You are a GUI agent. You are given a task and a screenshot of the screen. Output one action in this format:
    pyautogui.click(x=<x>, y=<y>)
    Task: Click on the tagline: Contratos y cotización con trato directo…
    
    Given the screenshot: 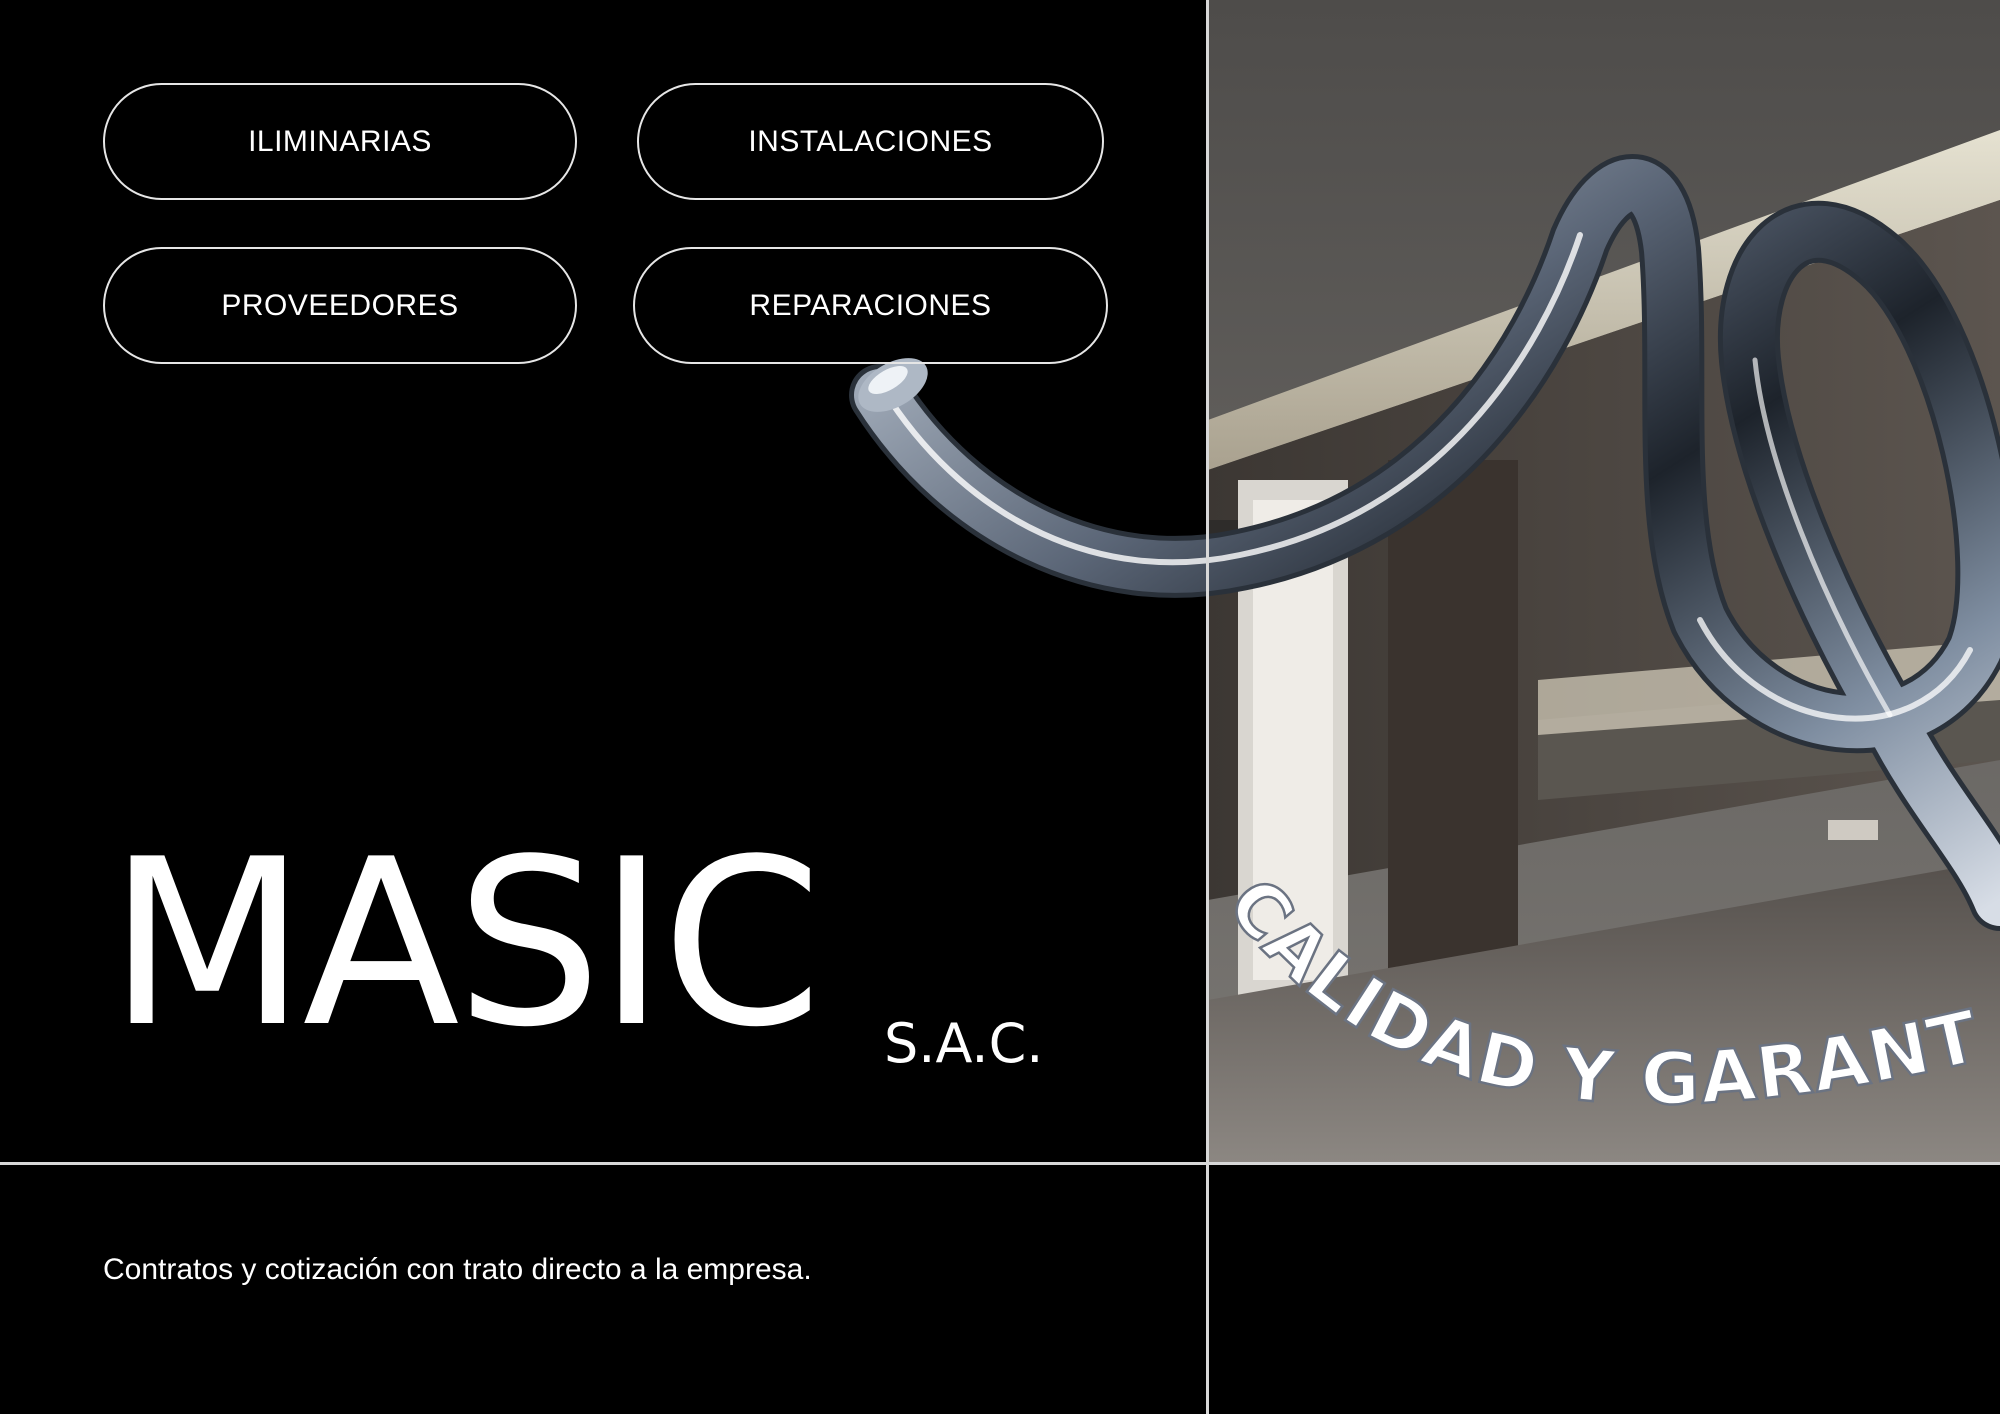 What is the action you would take?
    pyautogui.click(x=457, y=1269)
    